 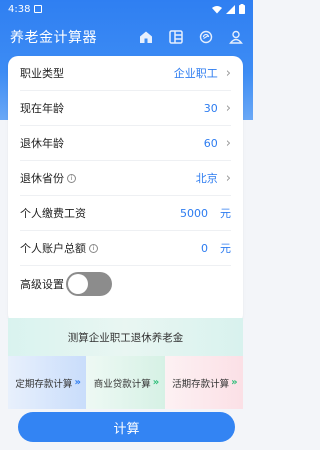 I want to click on notification-icon, so click(x=38, y=9).